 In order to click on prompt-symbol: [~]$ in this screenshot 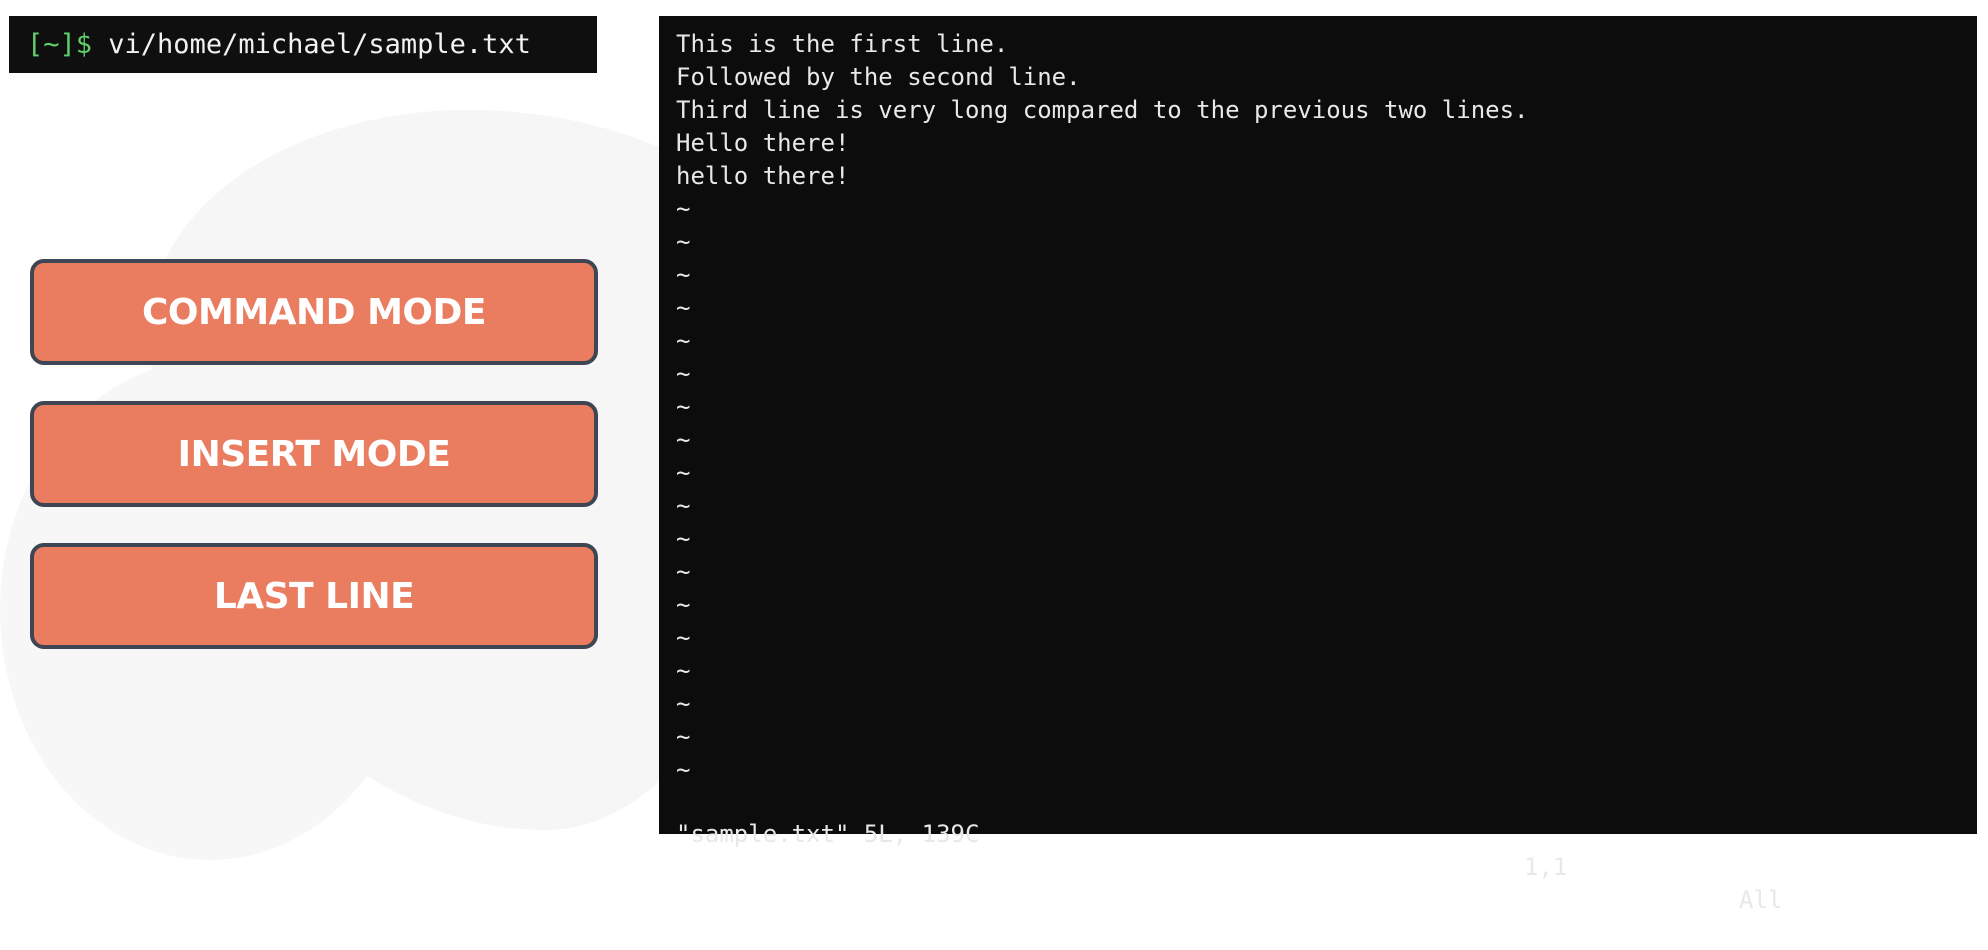, I will do `click(60, 44)`.